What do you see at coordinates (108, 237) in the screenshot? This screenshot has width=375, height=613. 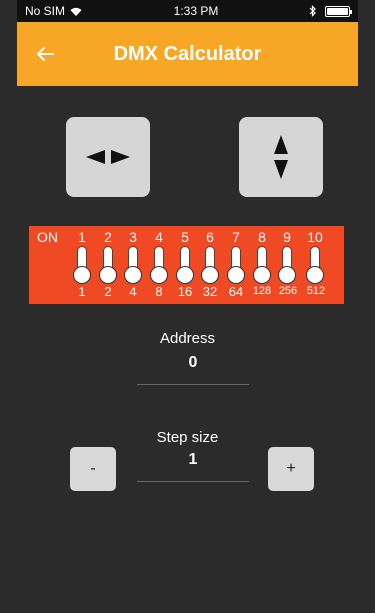 I see `switch-number: 2` at bounding box center [108, 237].